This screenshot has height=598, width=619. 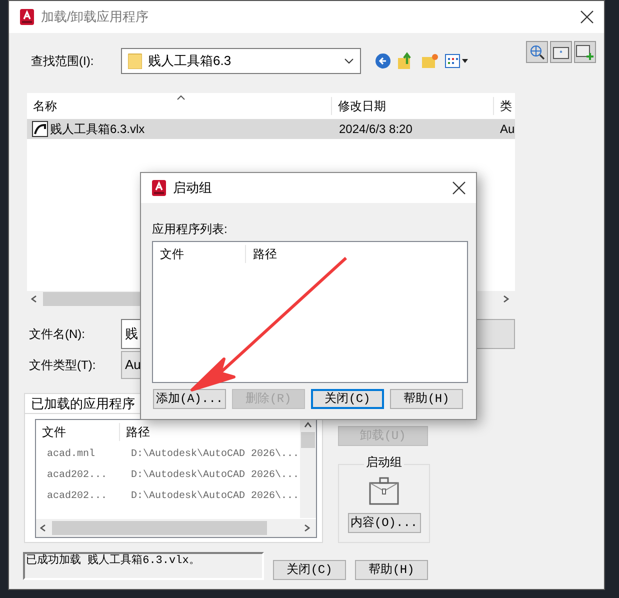 I want to click on horizontal-scrollbar, so click(x=176, y=528).